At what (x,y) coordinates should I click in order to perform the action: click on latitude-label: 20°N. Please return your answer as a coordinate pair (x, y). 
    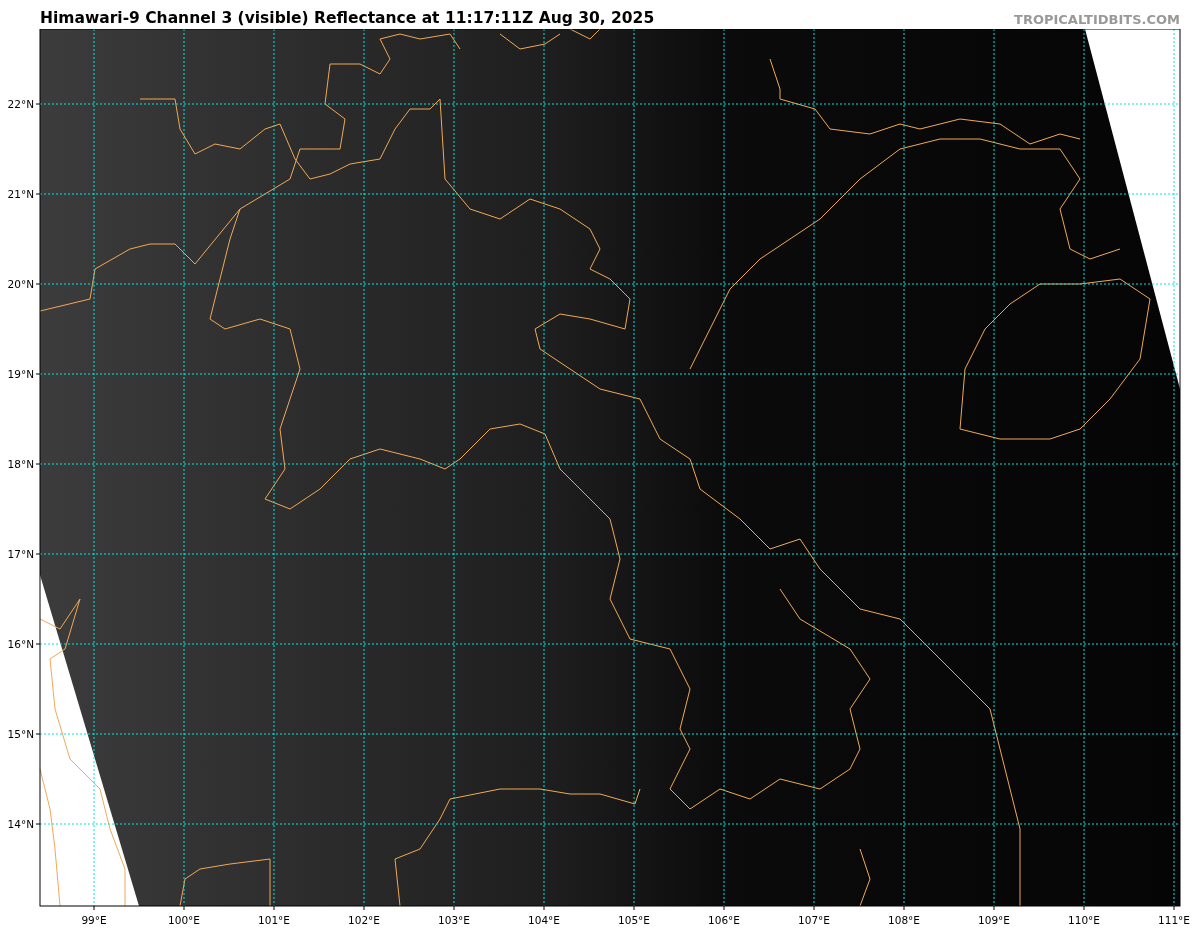
    Looking at the image, I should click on (20, 284).